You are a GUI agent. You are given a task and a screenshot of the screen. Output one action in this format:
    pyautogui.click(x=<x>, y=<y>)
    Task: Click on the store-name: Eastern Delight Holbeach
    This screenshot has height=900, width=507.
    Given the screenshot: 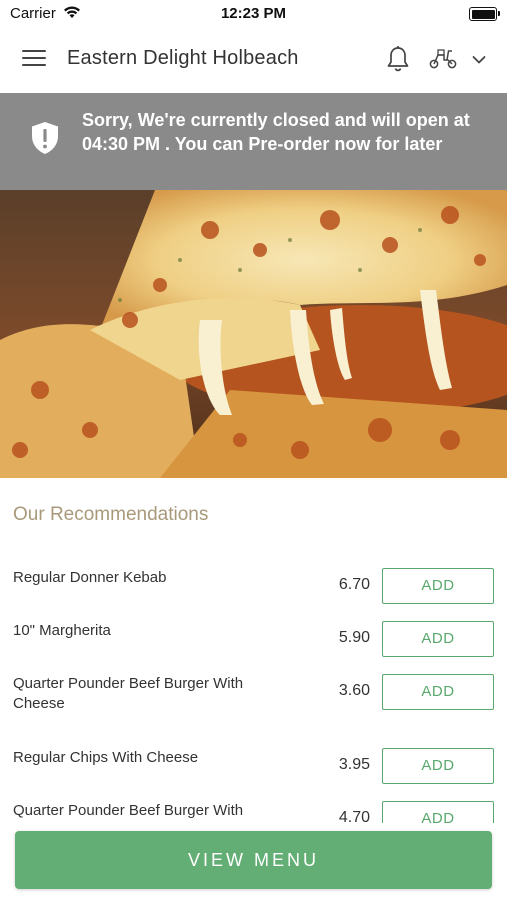 What is the action you would take?
    pyautogui.click(x=183, y=58)
    